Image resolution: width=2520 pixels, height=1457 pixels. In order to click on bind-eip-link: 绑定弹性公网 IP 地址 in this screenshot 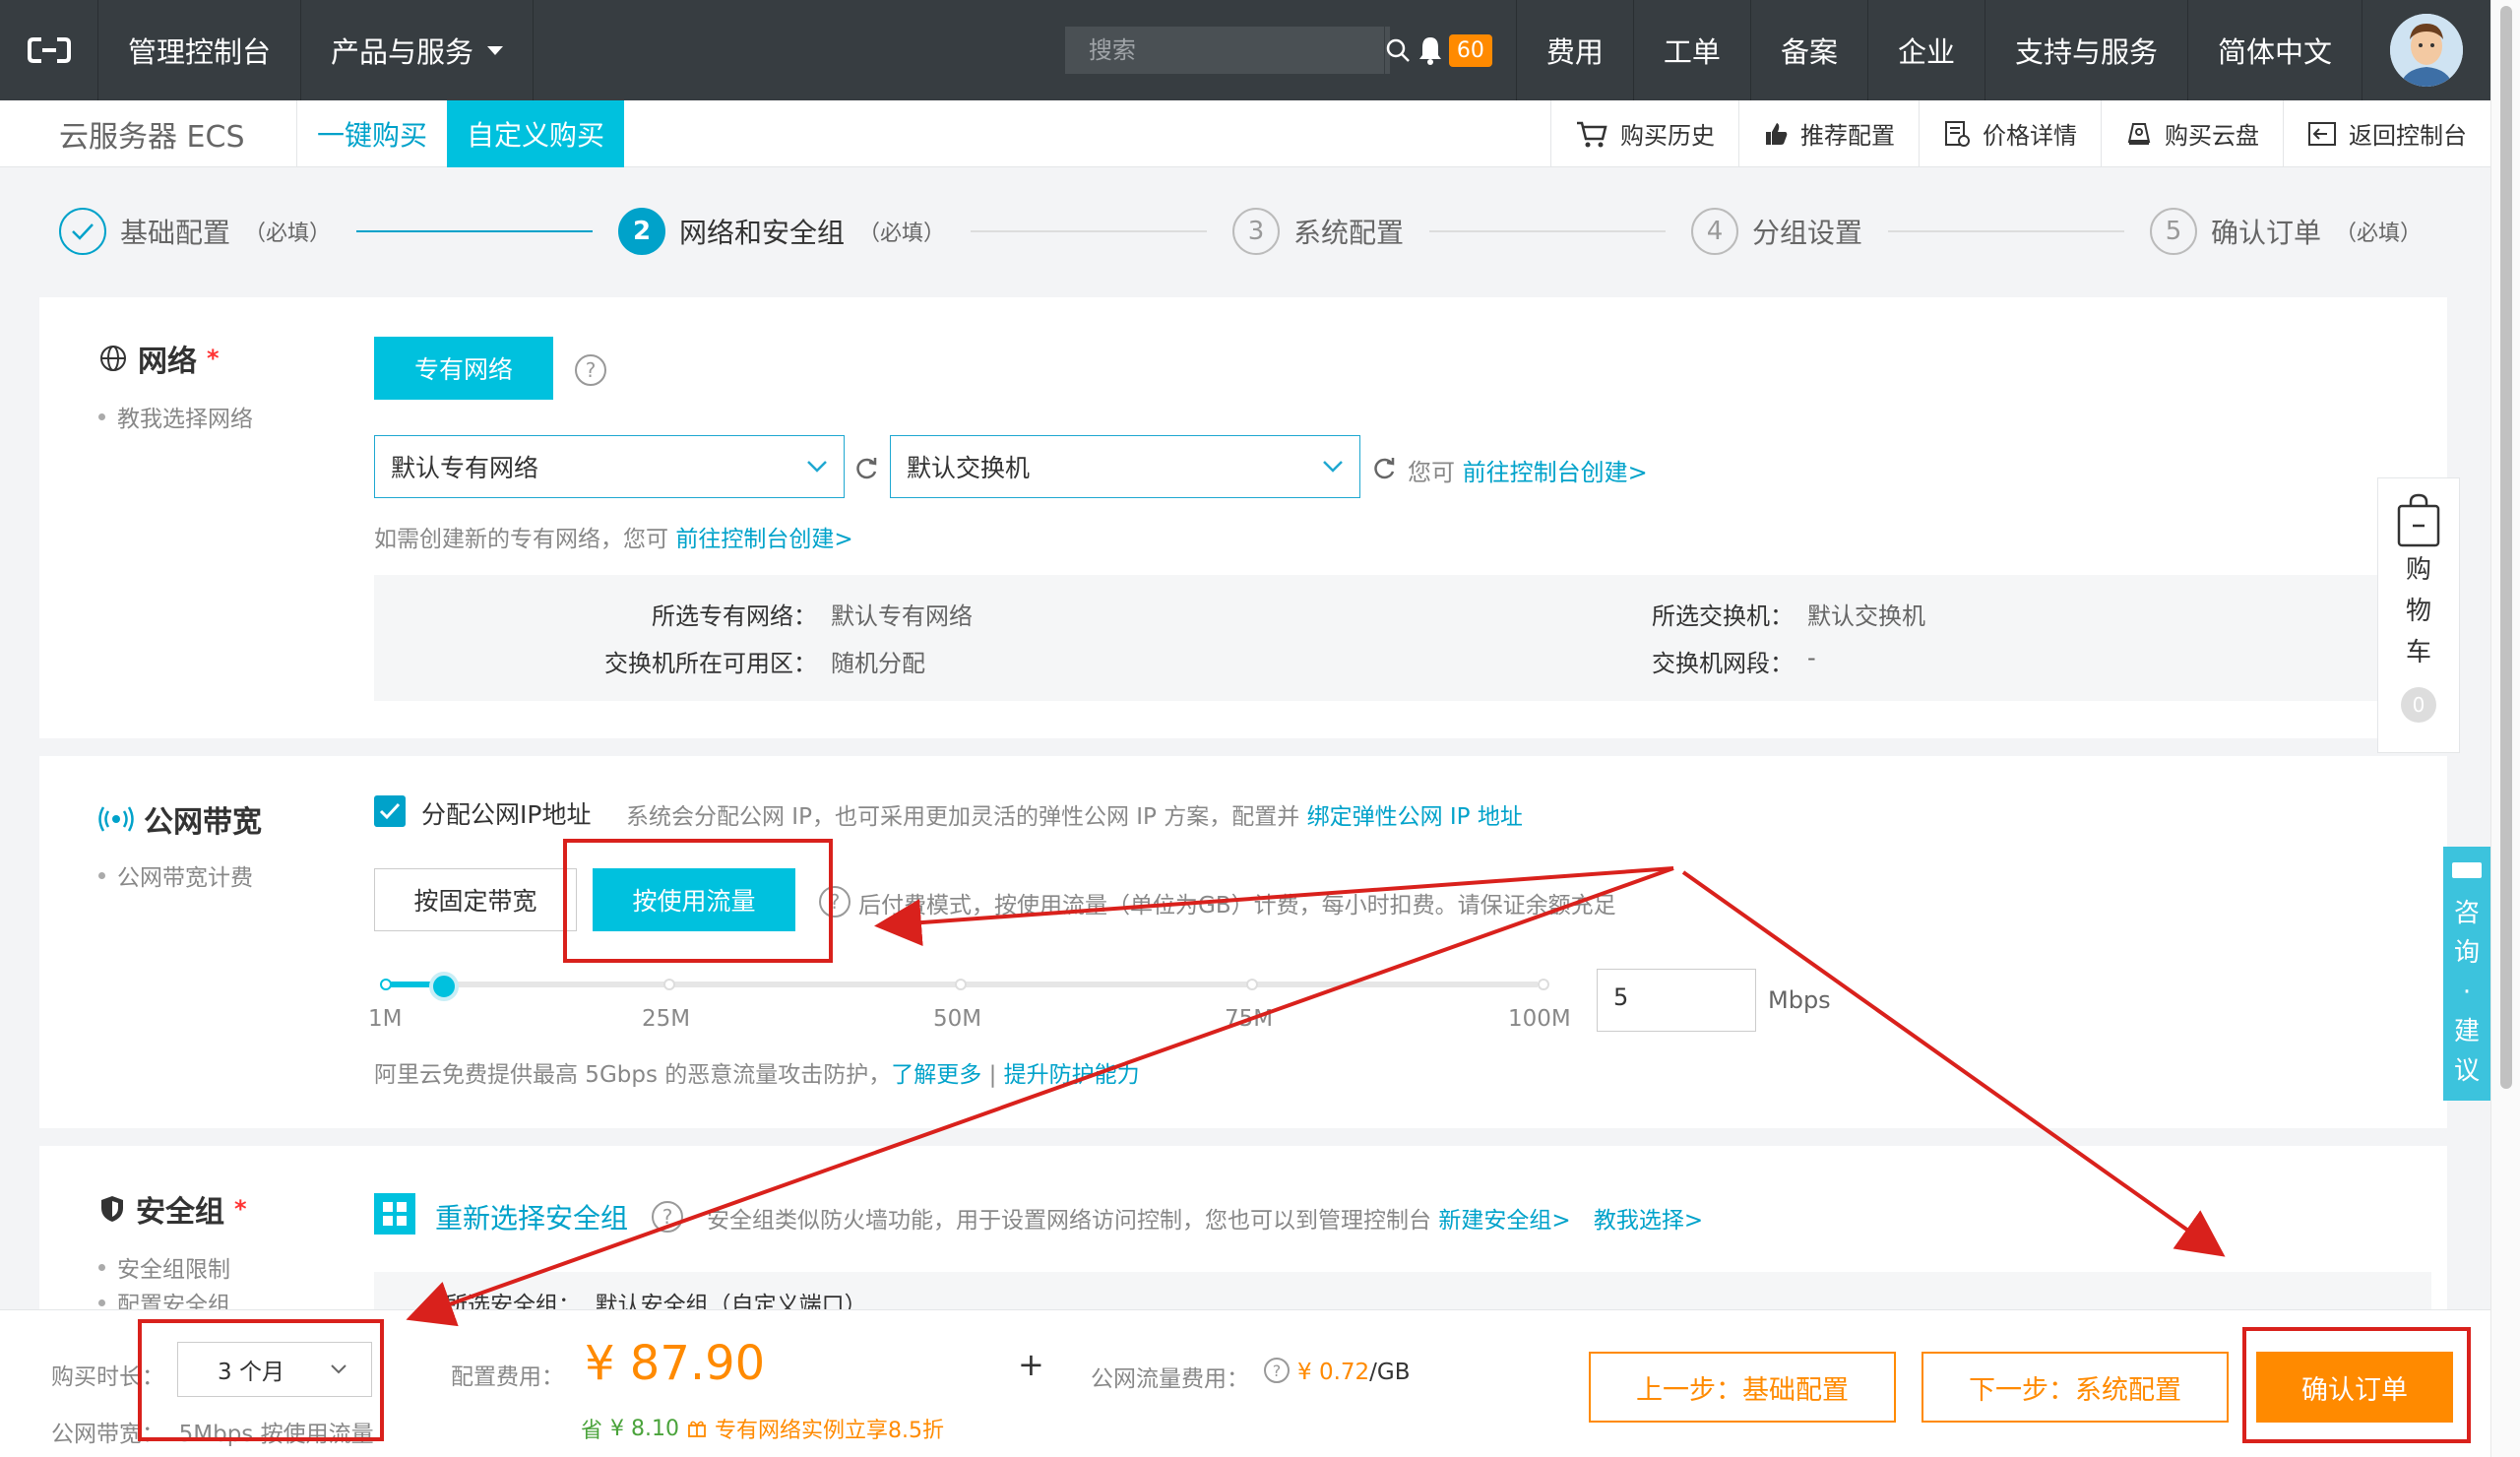, I will do `click(1415, 817)`.